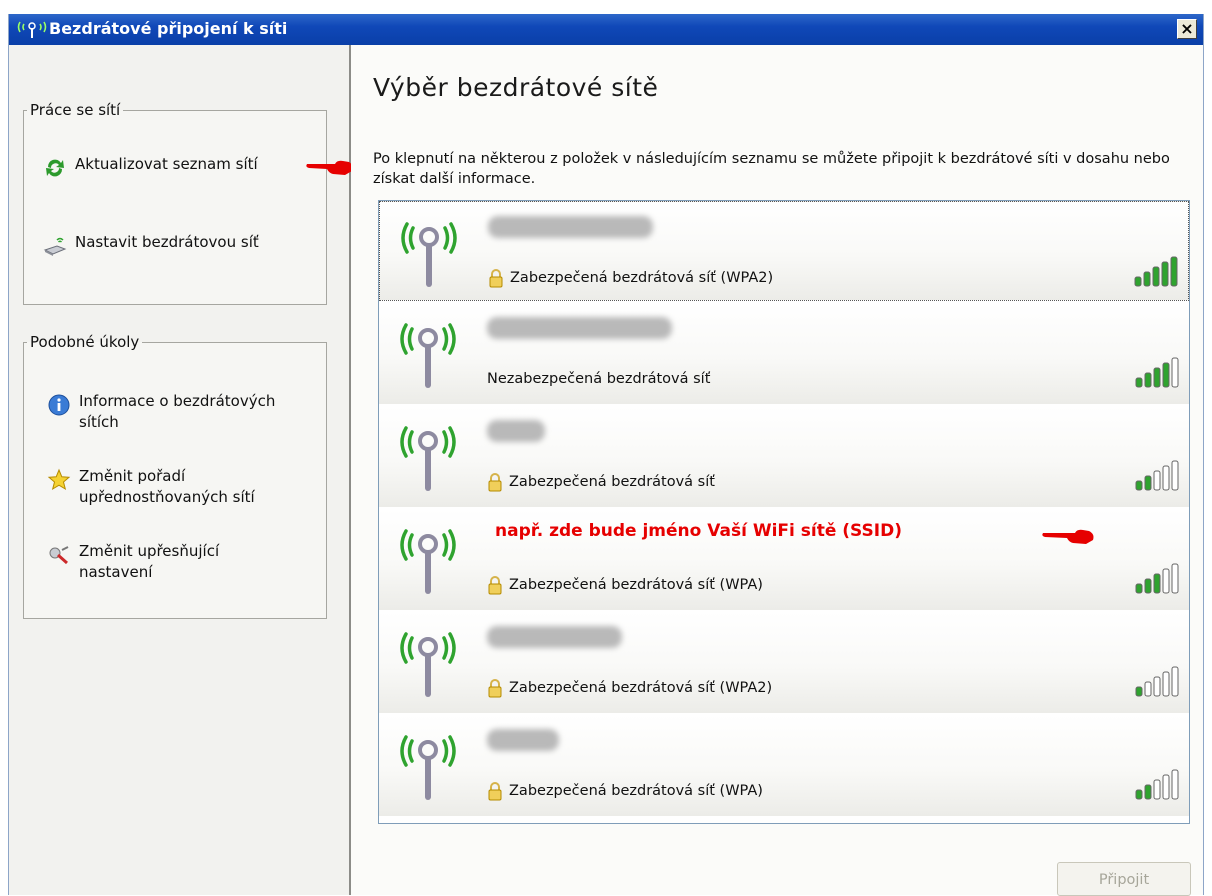 This screenshot has height=896, width=1212. I want to click on security-label: Zabezpečená bezdrátová síť, so click(612, 482).